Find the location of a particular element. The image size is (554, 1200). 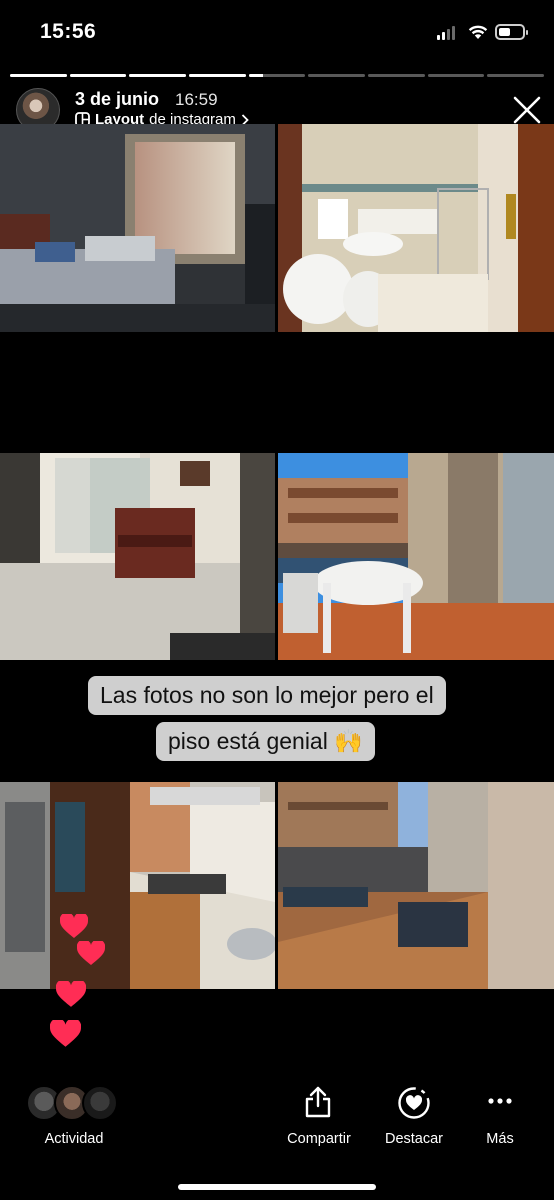

home-indicator is located at coordinates (277, 1187).